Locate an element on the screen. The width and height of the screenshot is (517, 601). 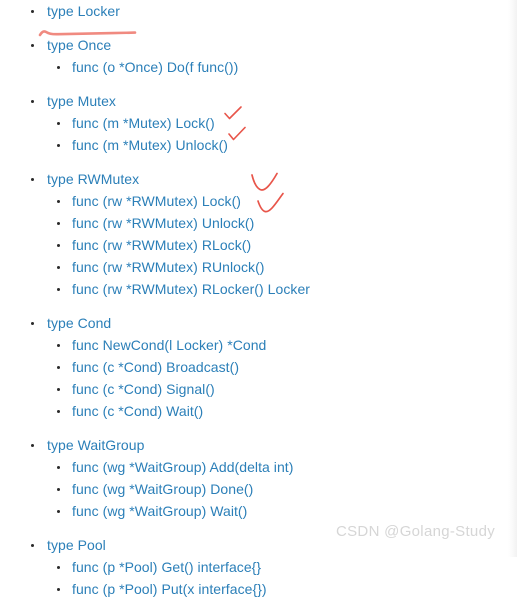
func-entry: func (rw *RWMutex) RLock() is located at coordinates (258, 245).